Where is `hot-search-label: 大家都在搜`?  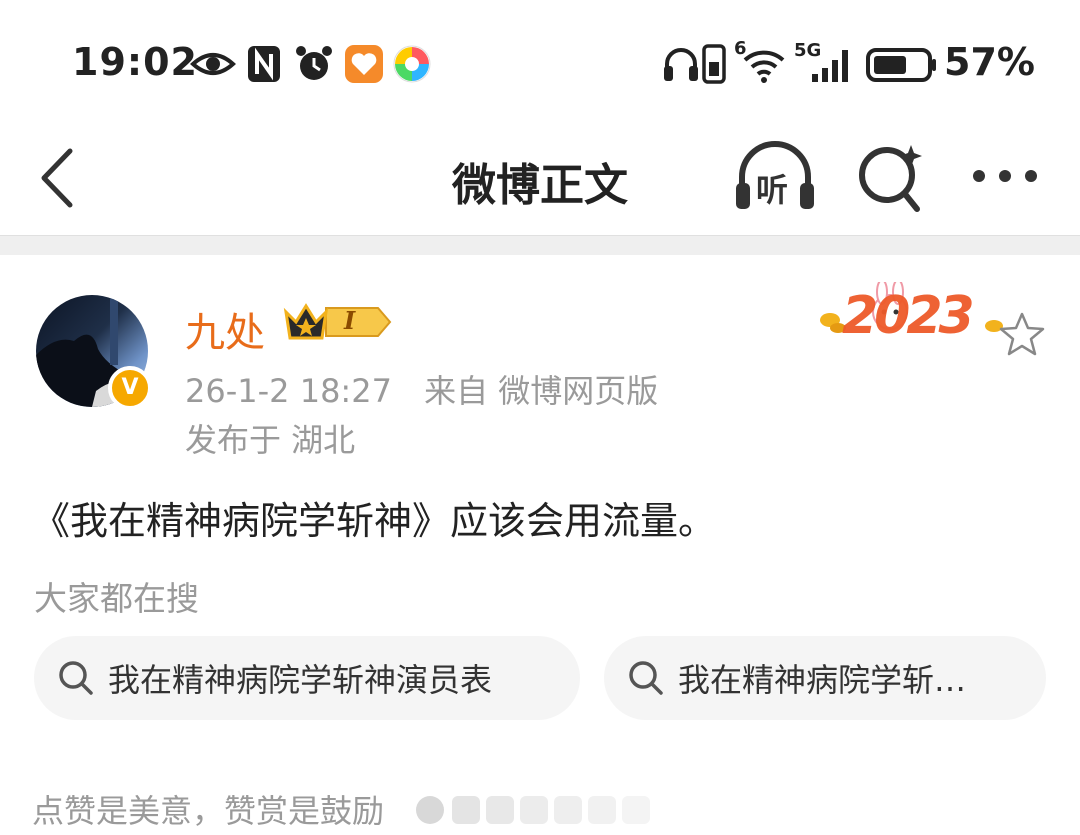
hot-search-label: 大家都在搜 is located at coordinates (116, 598).